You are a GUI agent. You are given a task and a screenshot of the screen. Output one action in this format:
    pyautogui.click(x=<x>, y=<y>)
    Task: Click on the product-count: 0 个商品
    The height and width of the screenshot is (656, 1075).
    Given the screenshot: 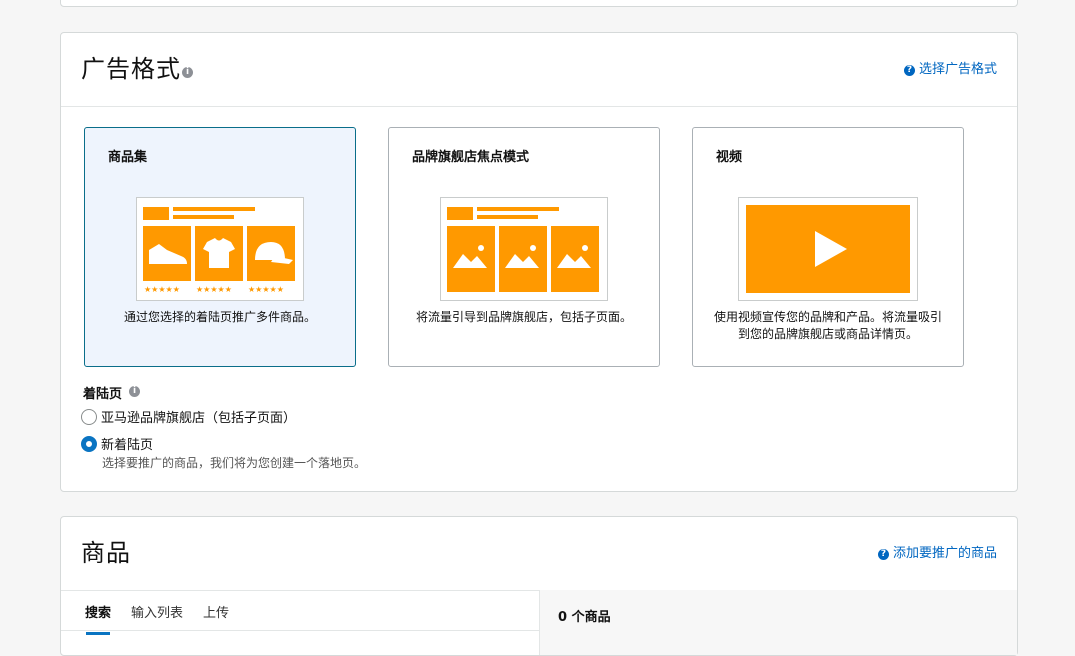 What is the action you would take?
    pyautogui.click(x=584, y=617)
    